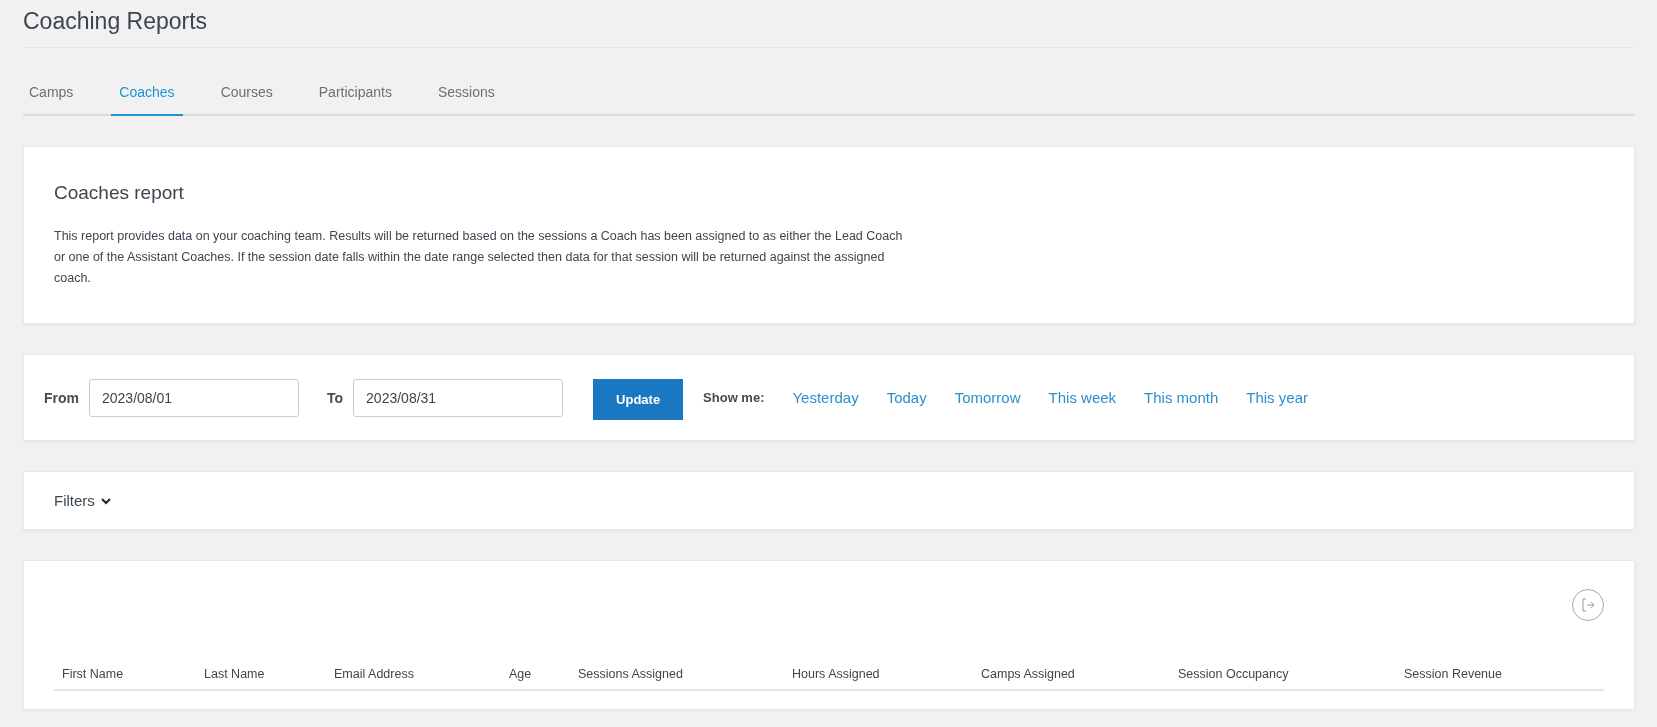 The image size is (1657, 727). What do you see at coordinates (1453, 674) in the screenshot?
I see `column-header: Session Revenue` at bounding box center [1453, 674].